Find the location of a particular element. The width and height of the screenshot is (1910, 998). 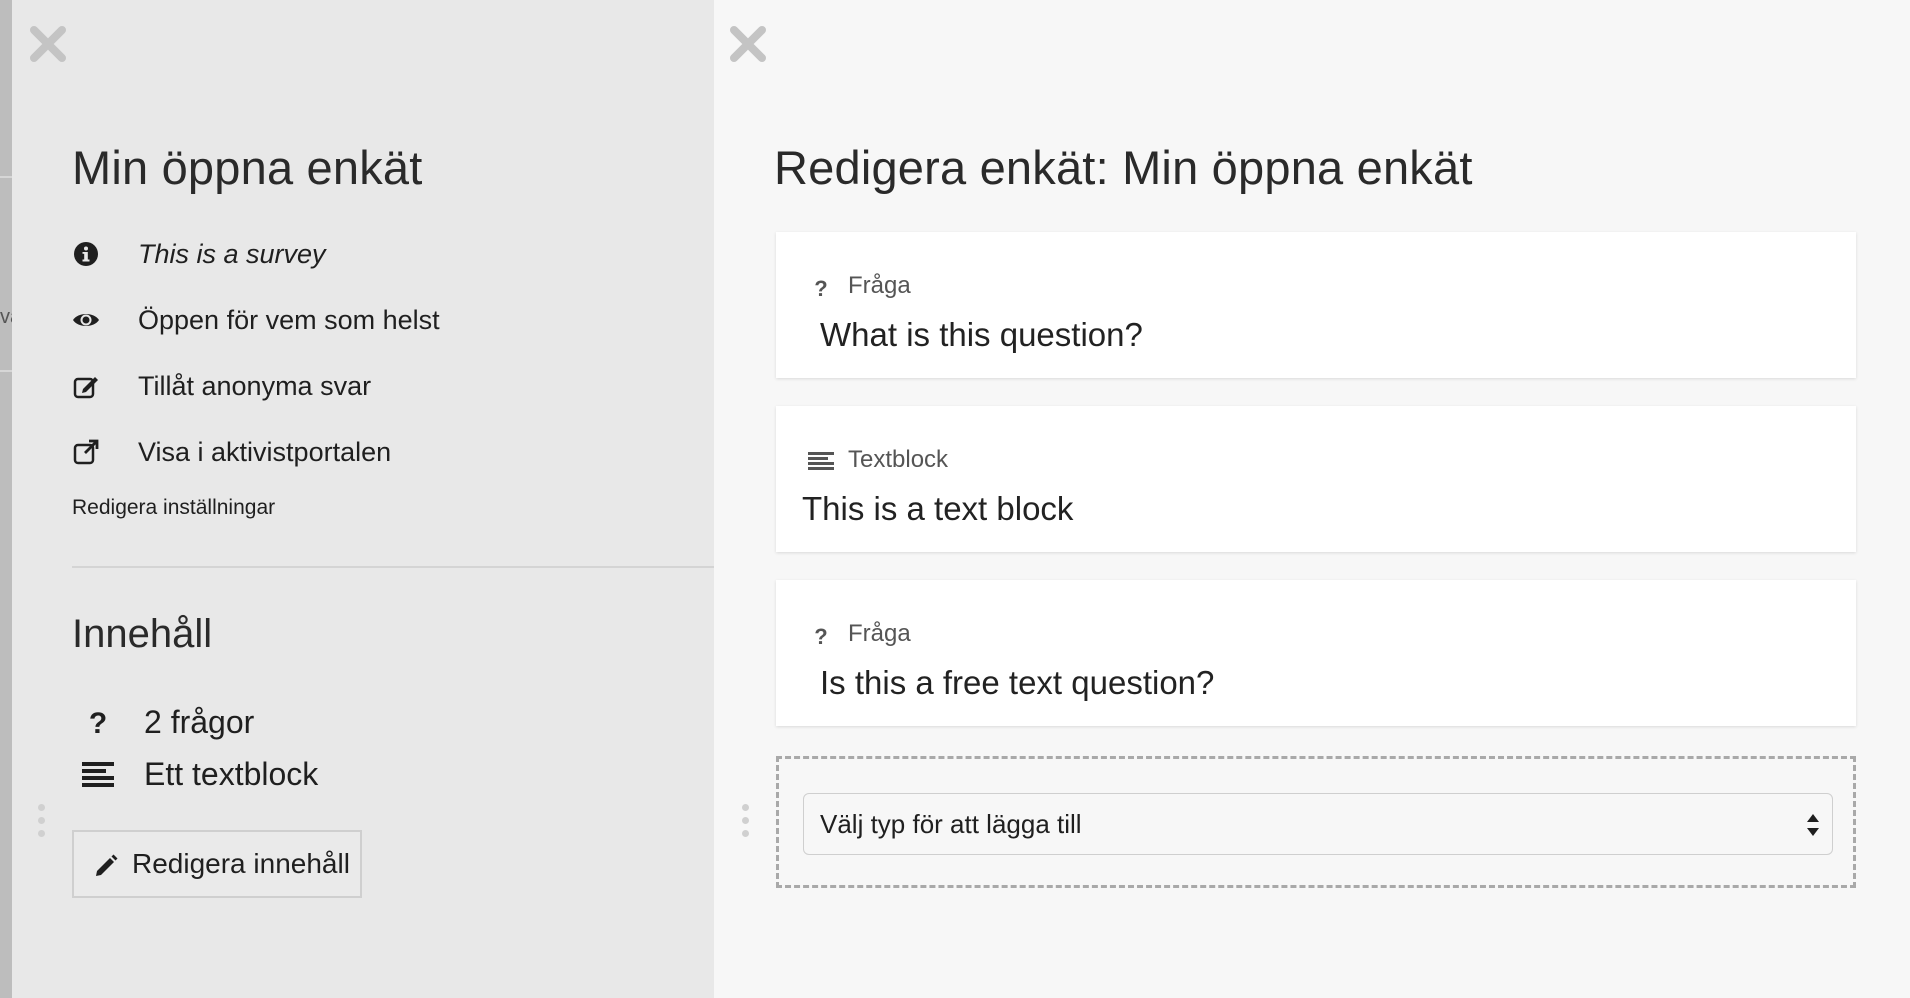

edit-content-button: Redigera innehåll is located at coordinates (217, 864).